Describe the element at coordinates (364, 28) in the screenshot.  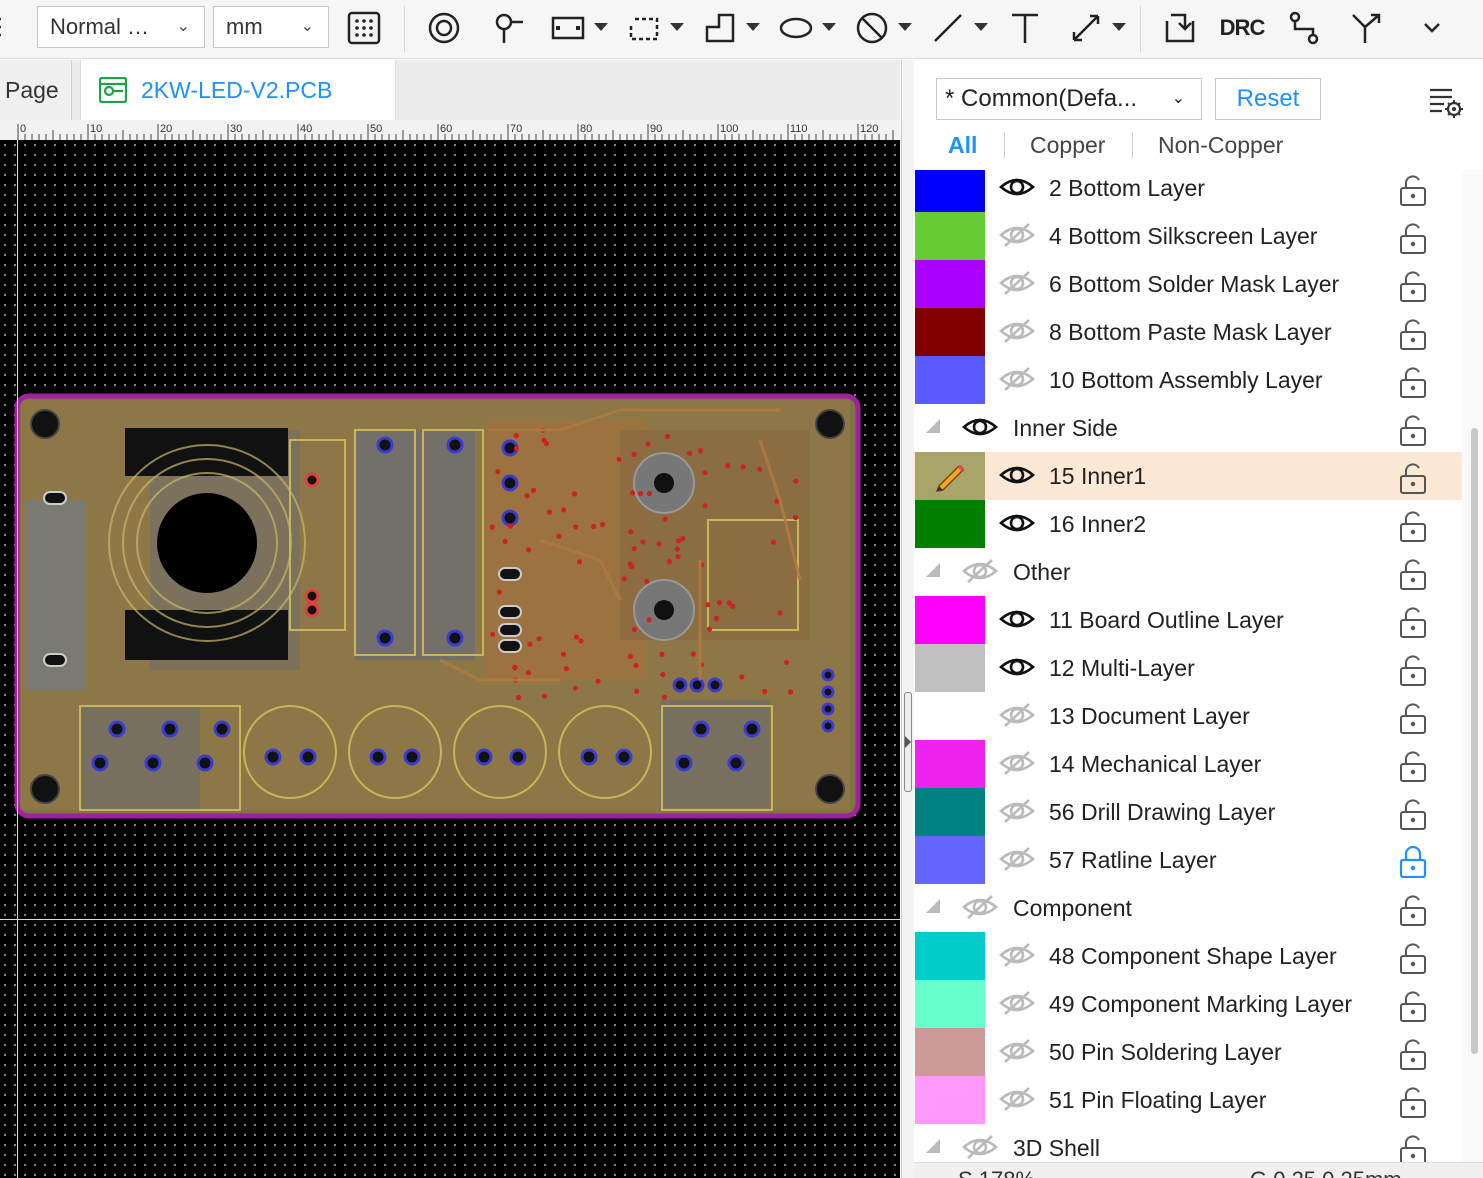
I see `grid-icon` at that location.